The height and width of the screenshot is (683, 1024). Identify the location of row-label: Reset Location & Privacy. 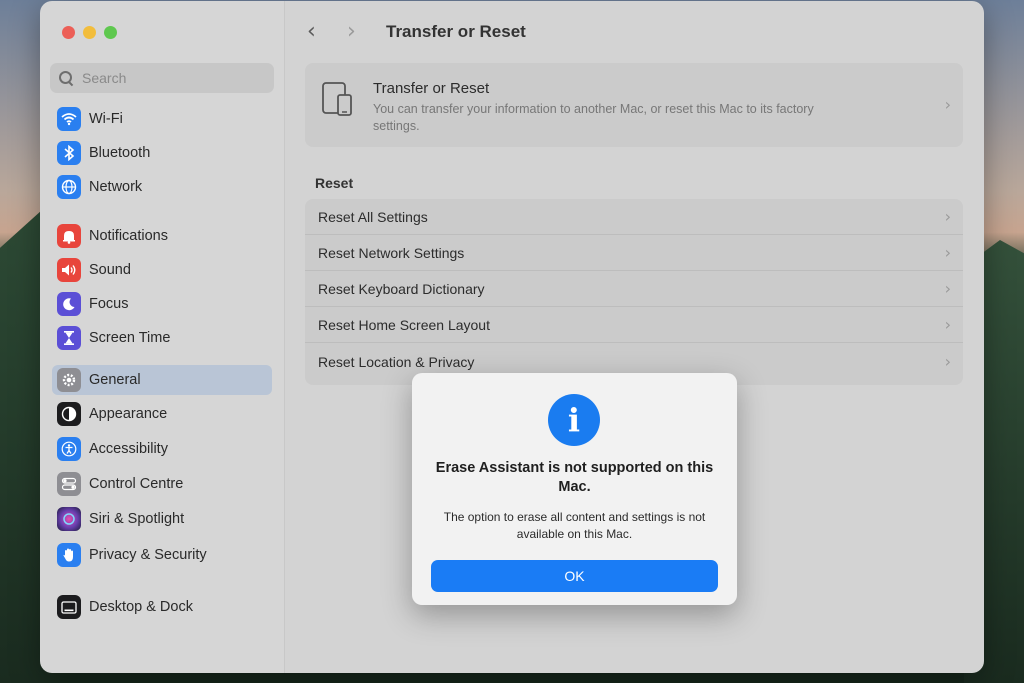
(396, 362).